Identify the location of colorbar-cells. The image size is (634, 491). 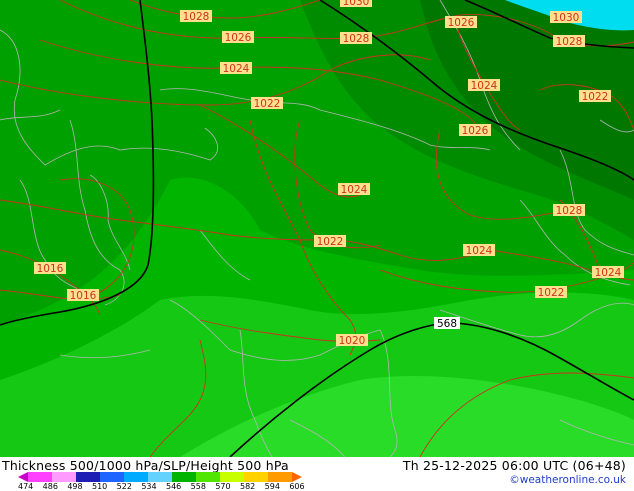
(160, 477).